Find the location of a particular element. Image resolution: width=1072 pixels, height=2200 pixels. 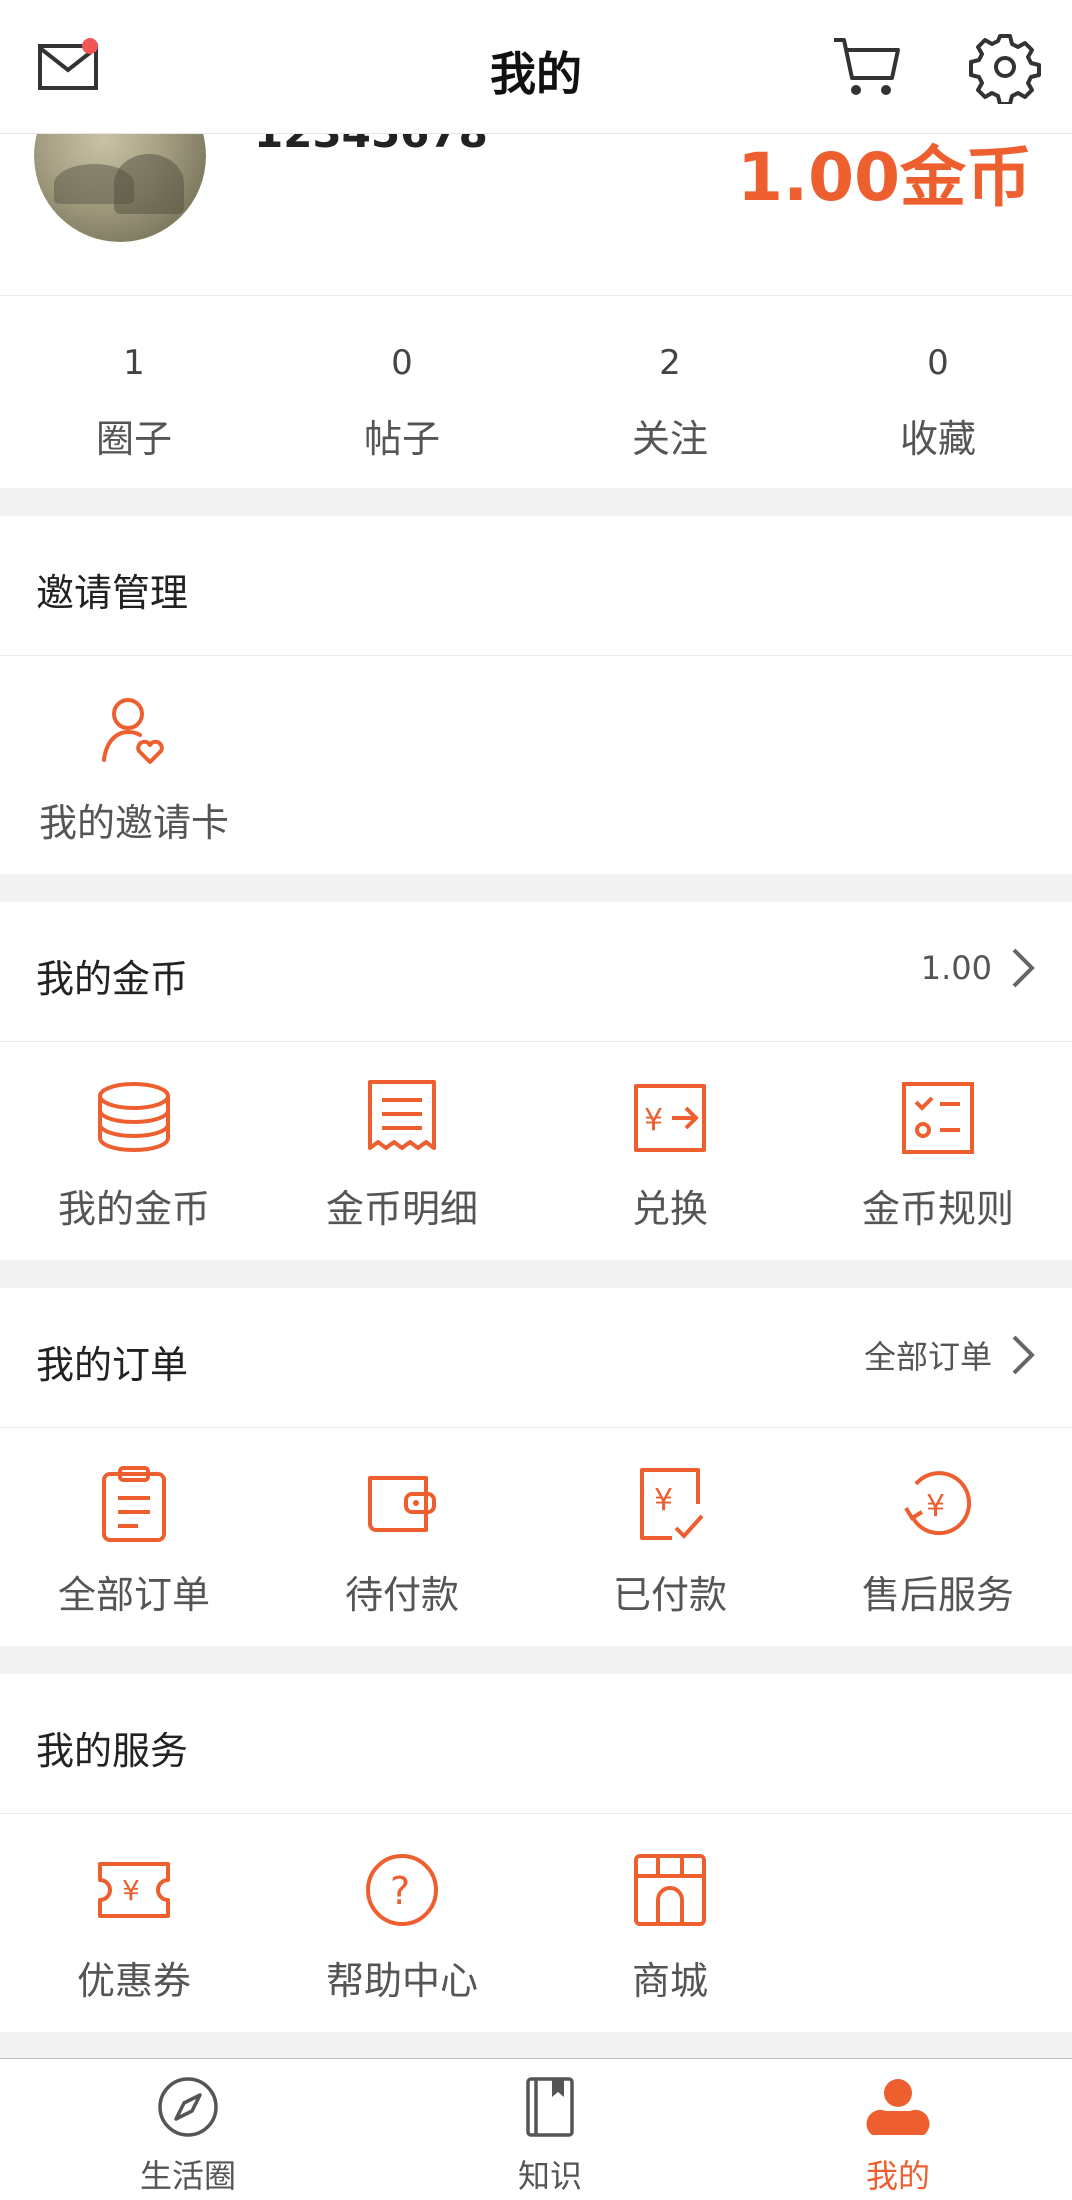

mall-item: 商城 is located at coordinates (670, 1909).